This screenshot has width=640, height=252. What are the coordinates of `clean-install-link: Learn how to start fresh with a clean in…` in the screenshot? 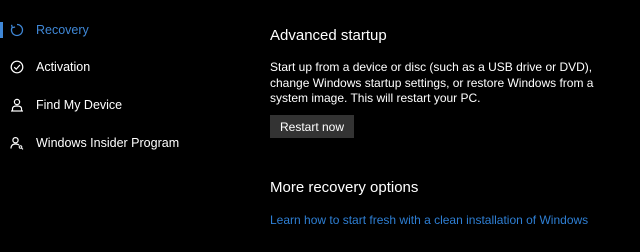 It's located at (429, 220).